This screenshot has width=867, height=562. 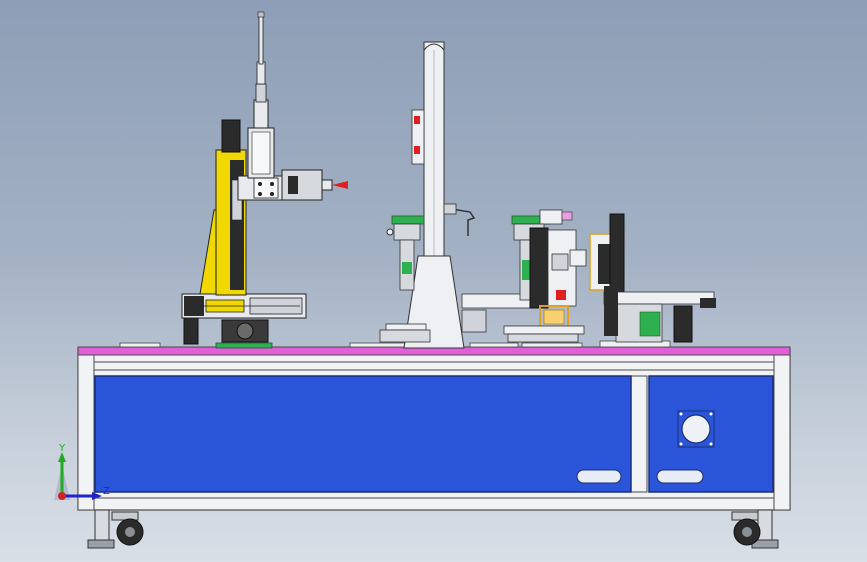 What do you see at coordinates (755, 529) in the screenshot?
I see `caster-right` at bounding box center [755, 529].